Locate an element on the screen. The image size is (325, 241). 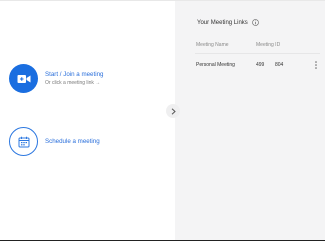
meeting-links-title: Your Meeting Links is located at coordinates (222, 22).